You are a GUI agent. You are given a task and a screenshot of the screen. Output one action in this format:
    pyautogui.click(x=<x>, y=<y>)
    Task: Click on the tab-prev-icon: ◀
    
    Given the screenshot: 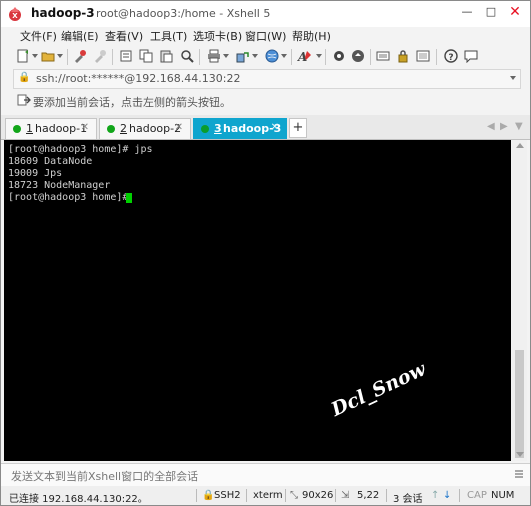 What is the action you would take?
    pyautogui.click(x=491, y=126)
    